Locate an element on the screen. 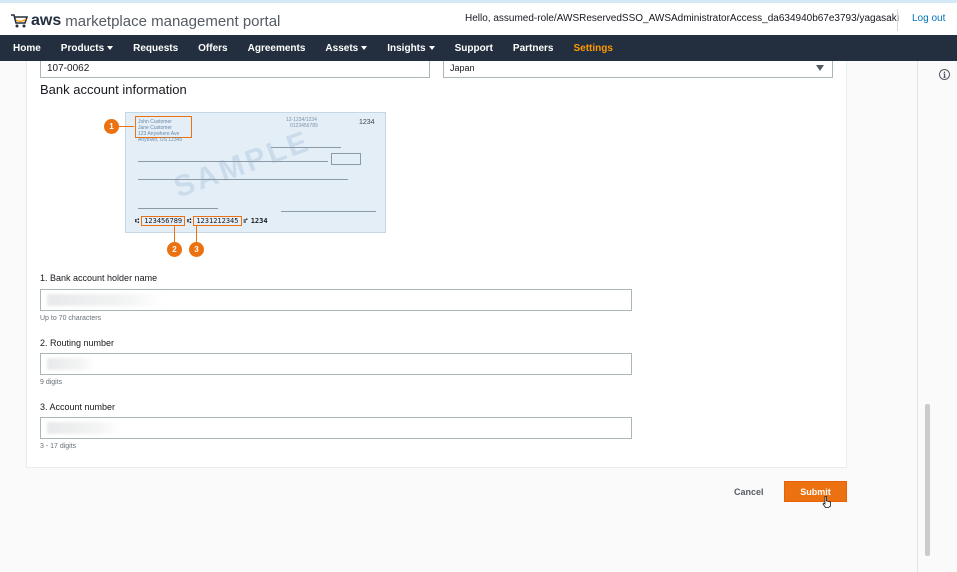 The image size is (957, 572). check-micr-line: ⑆ 123456789 ⑆ 1231212345 ⑈ 1234 is located at coordinates (201, 221).